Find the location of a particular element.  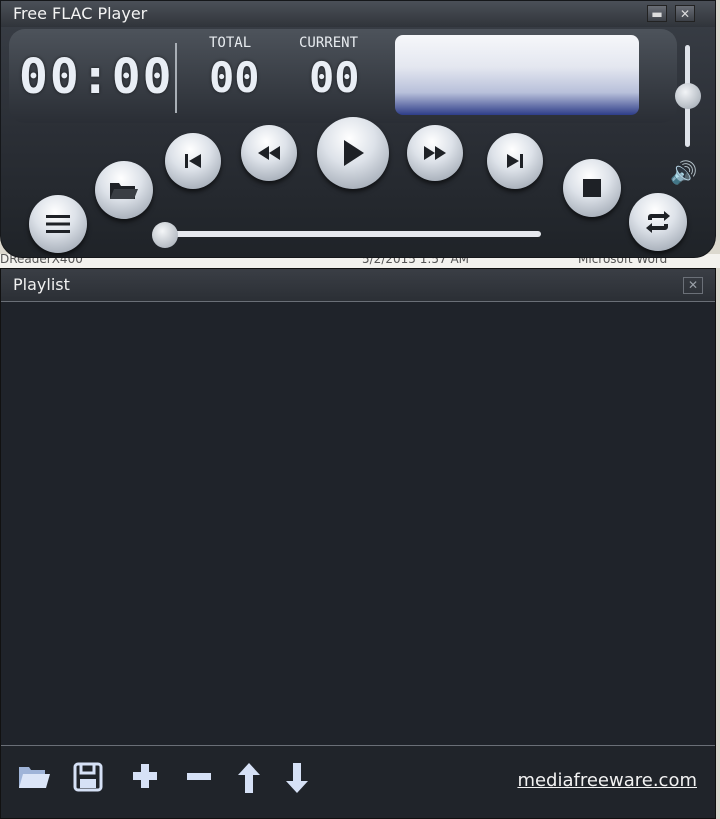

arrow-up-icon is located at coordinates (249, 778).